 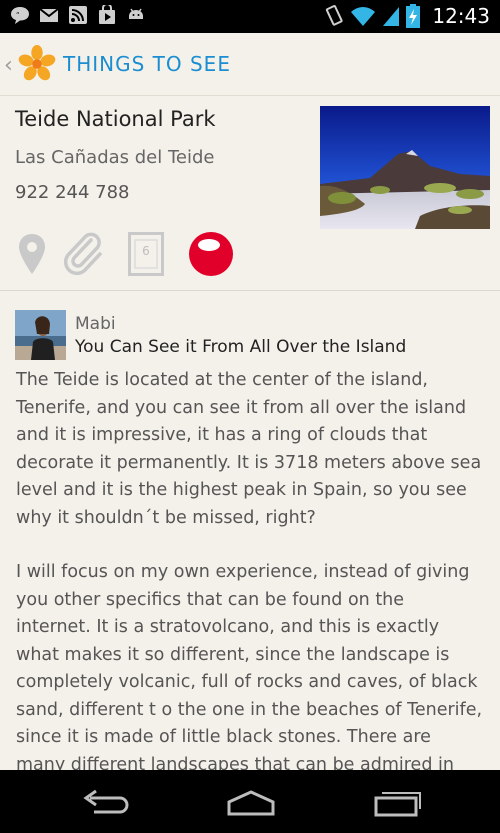 What do you see at coordinates (78, 15) in the screenshot?
I see `rss-icon` at bounding box center [78, 15].